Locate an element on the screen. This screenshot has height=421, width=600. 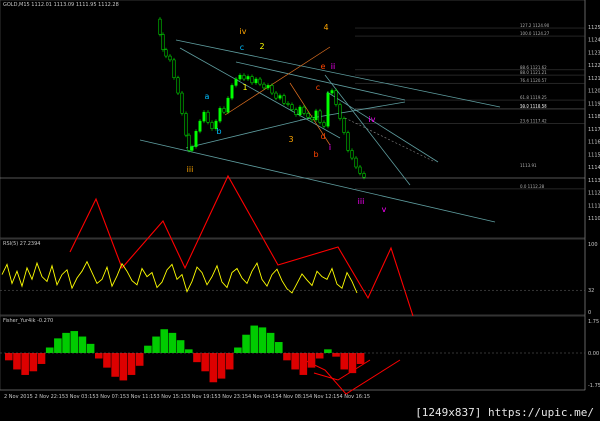
wave-count-label: i is located at coordinates (330, 147).